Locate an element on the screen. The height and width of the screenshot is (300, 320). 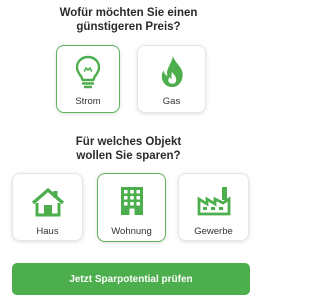
lightbulb-icon is located at coordinates (88, 72).